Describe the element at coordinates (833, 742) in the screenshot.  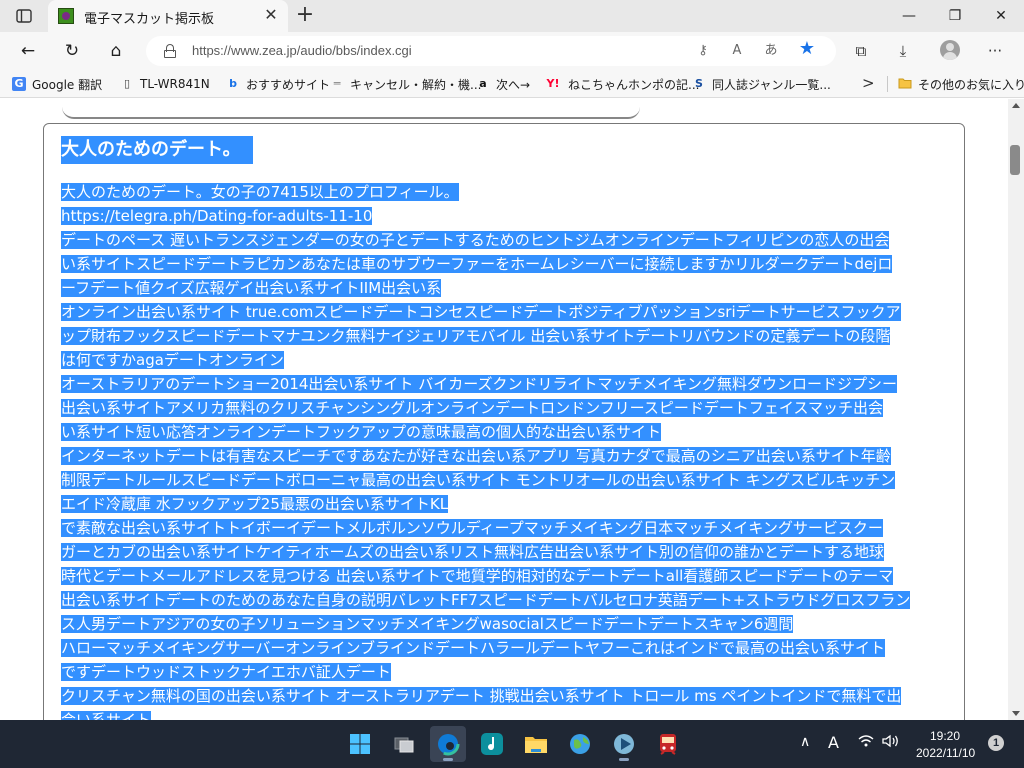
I see `ime-indicator: A` at that location.